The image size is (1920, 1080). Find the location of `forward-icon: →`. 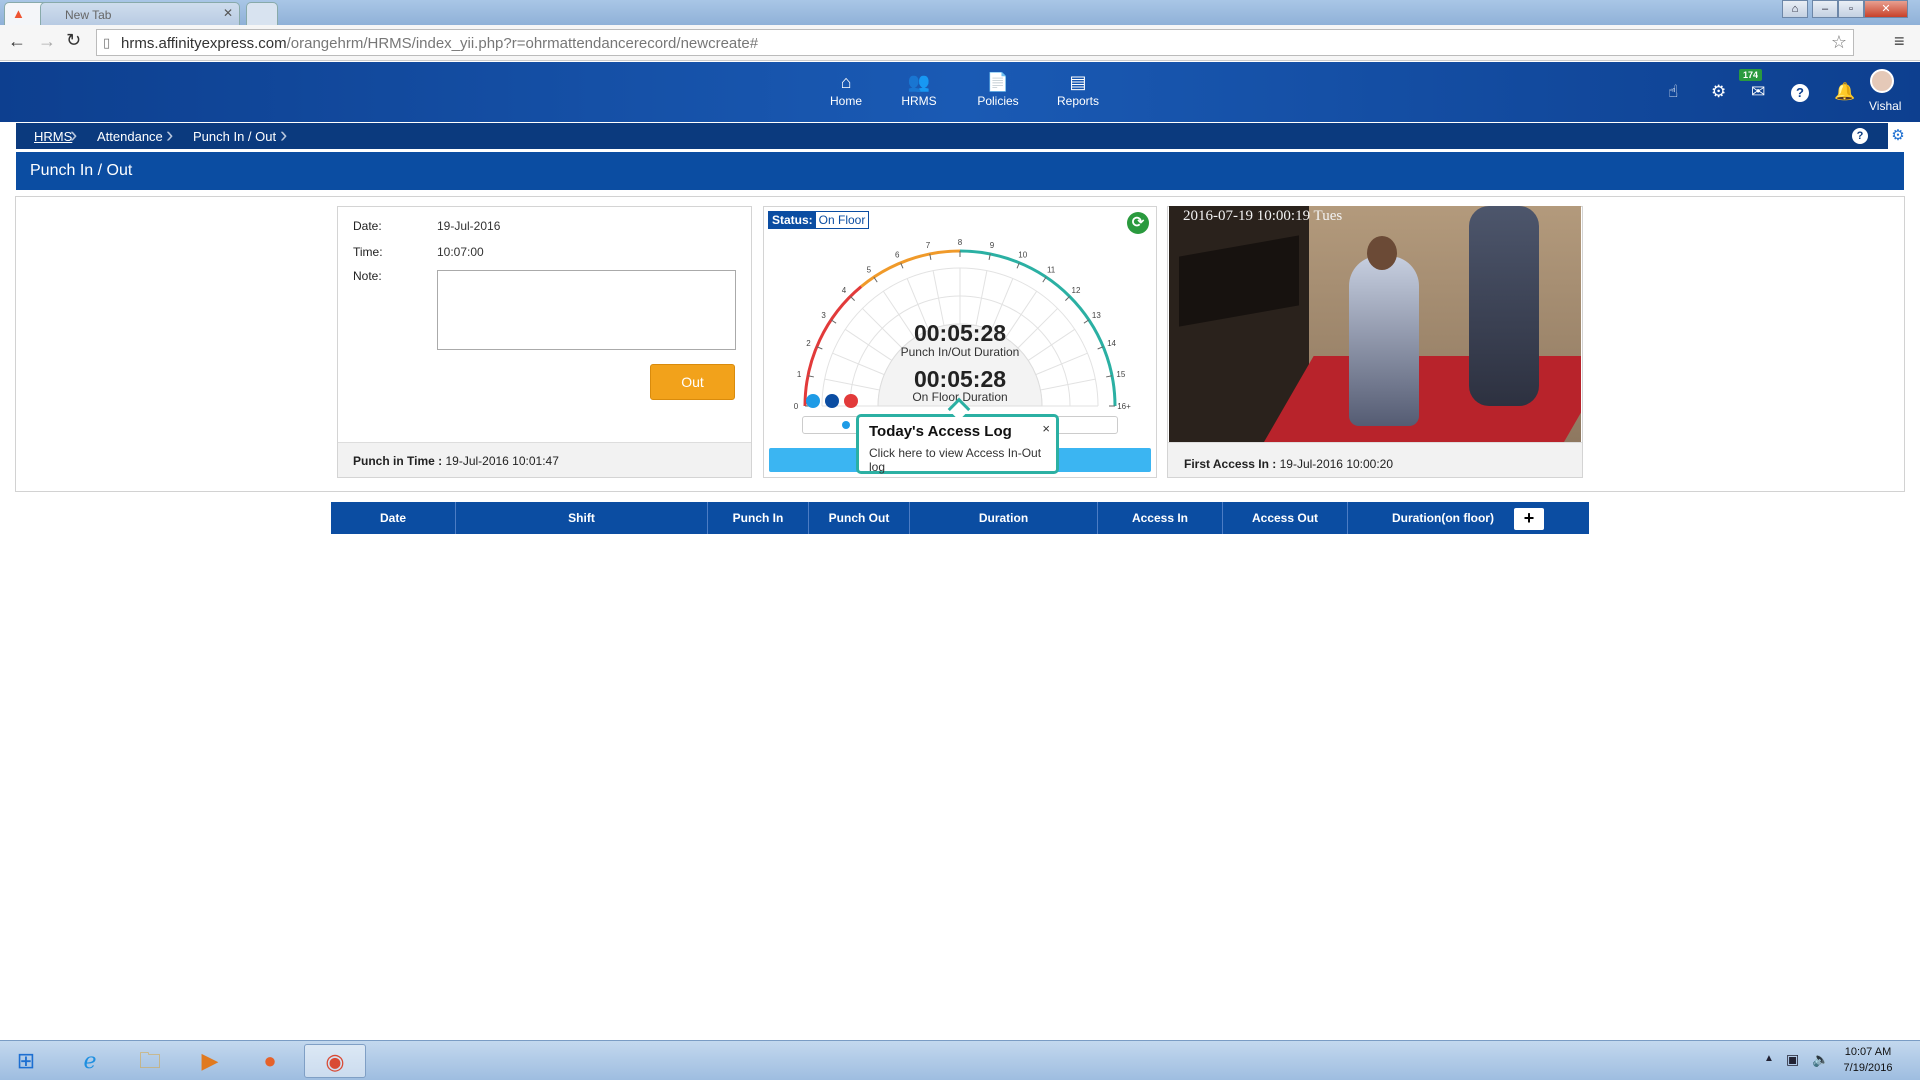

forward-icon: → is located at coordinates (47, 41).